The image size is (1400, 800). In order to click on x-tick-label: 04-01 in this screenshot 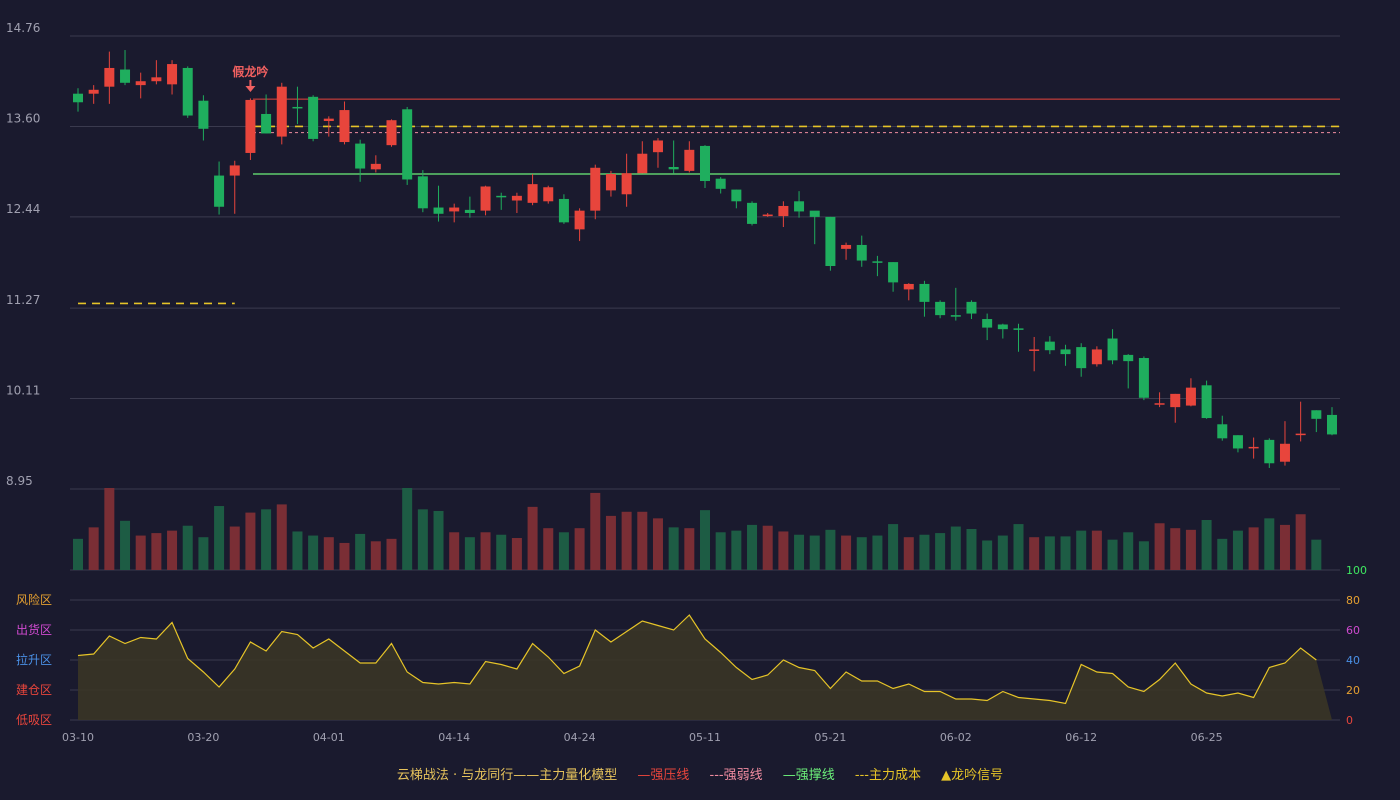, I will do `click(329, 737)`.